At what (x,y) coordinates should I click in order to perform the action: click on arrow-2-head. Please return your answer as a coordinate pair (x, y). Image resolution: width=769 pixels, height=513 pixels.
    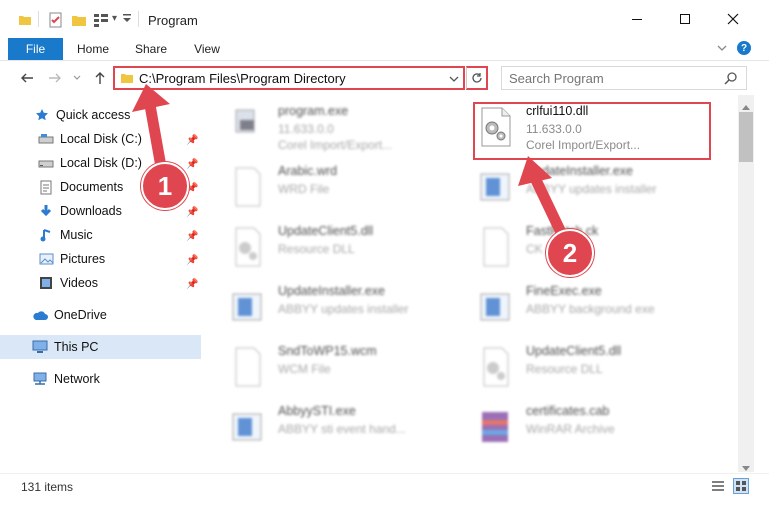
    Looking at the image, I should click on (535, 171).